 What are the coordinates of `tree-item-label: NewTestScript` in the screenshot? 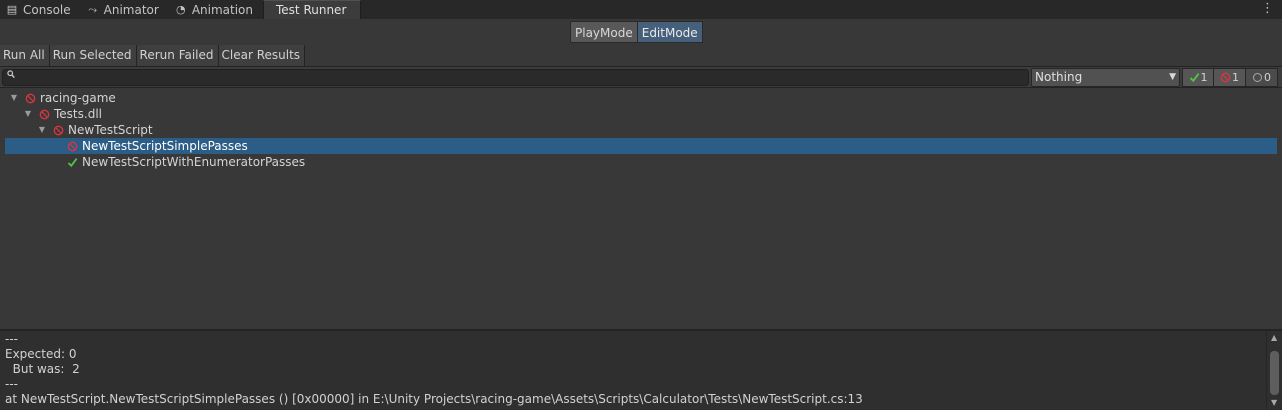 It's located at (110, 130).